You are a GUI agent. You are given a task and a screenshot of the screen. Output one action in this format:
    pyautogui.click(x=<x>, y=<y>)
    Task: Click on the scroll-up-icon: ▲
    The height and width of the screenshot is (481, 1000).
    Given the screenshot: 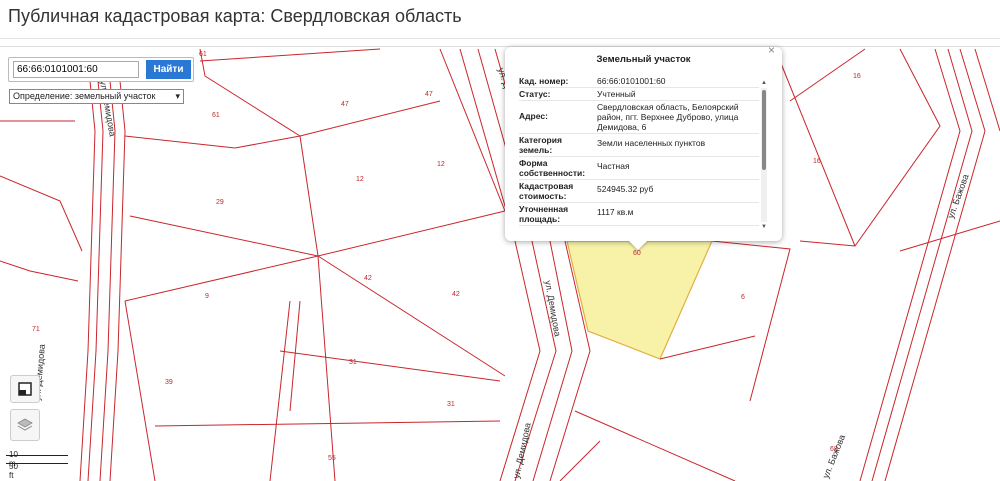 What is the action you would take?
    pyautogui.click(x=764, y=83)
    